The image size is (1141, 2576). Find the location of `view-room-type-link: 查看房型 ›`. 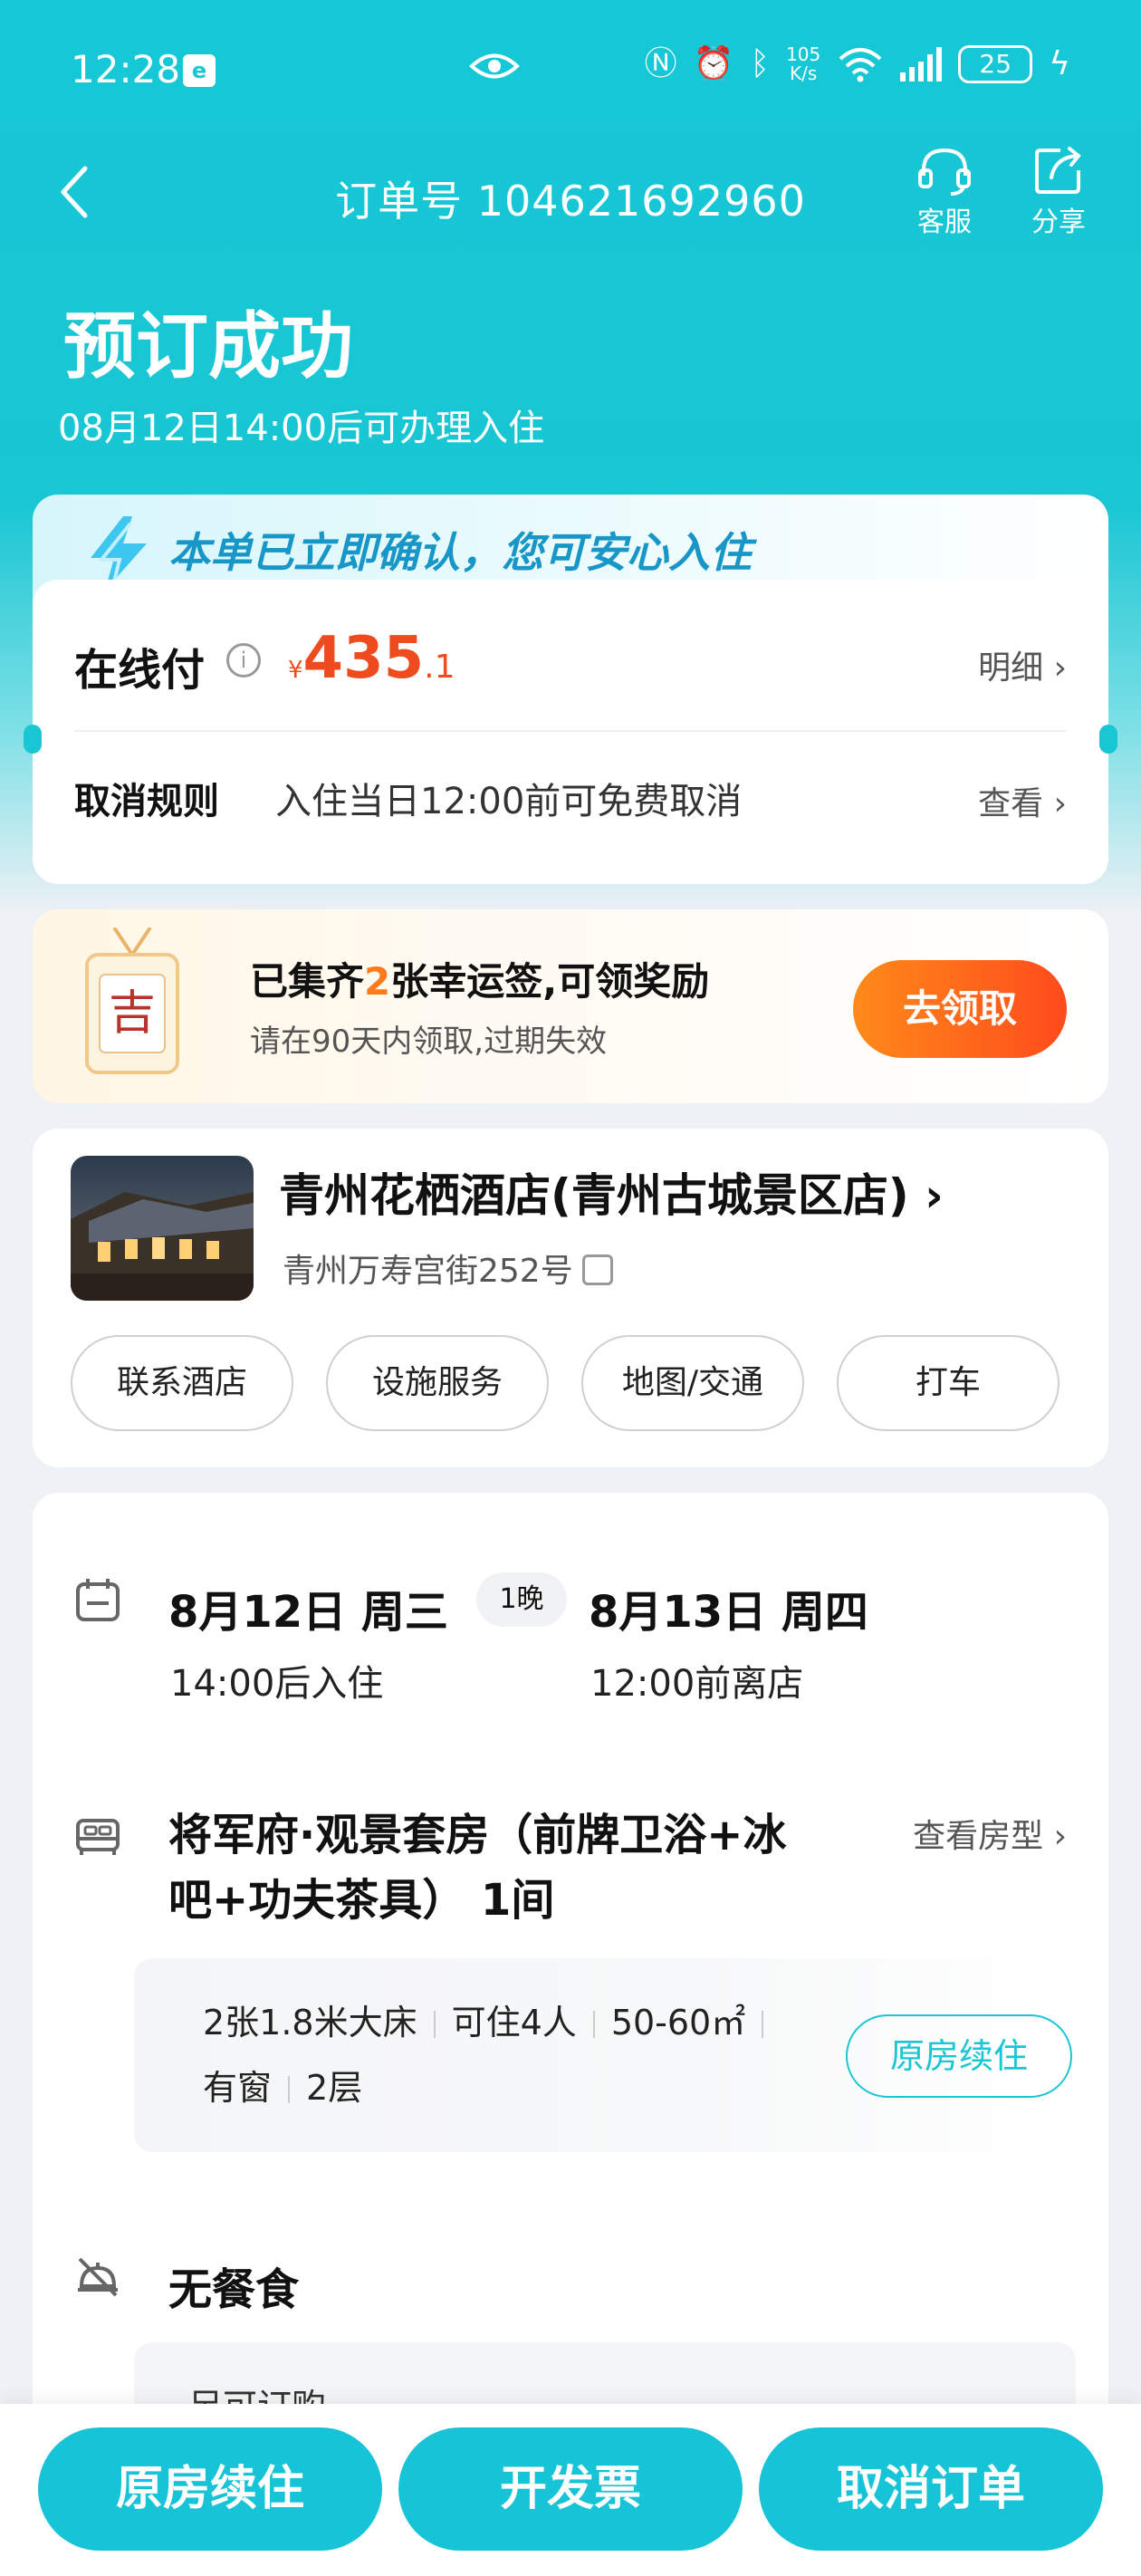

view-room-type-link: 查看房型 › is located at coordinates (990, 1833).